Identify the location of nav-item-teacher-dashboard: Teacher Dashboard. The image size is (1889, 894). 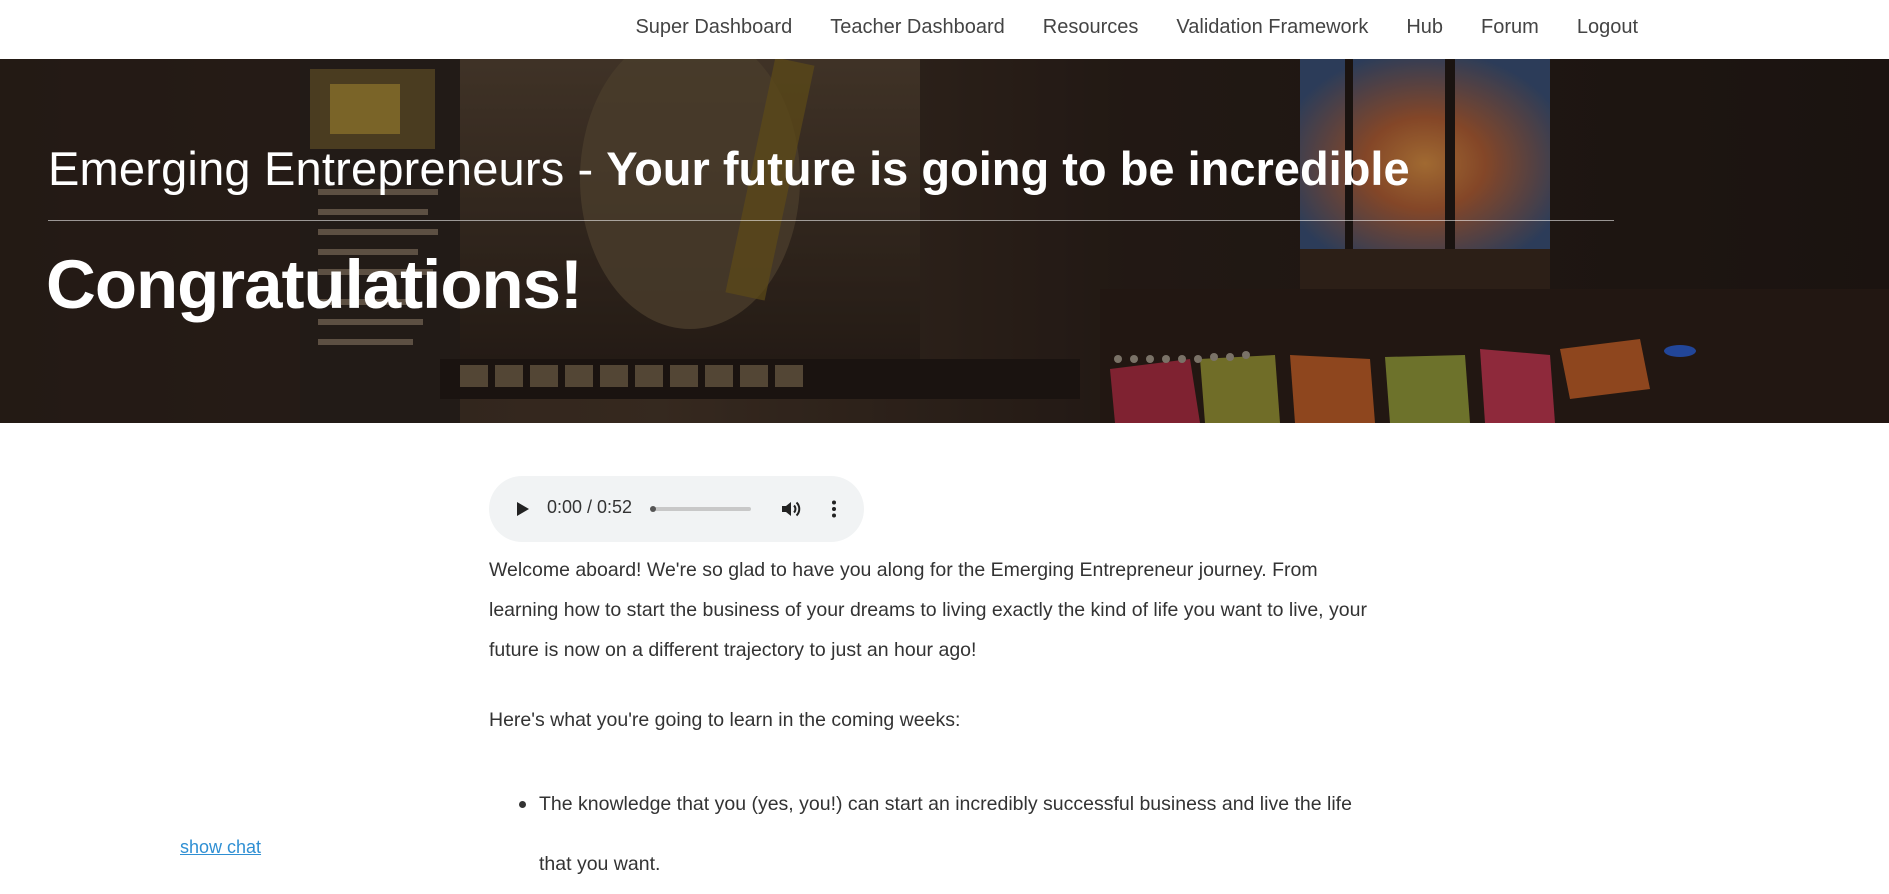
(917, 27).